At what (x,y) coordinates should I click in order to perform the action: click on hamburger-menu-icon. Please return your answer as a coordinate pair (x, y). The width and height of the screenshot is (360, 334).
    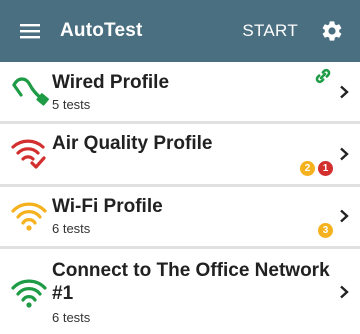
    Looking at the image, I should click on (30, 31).